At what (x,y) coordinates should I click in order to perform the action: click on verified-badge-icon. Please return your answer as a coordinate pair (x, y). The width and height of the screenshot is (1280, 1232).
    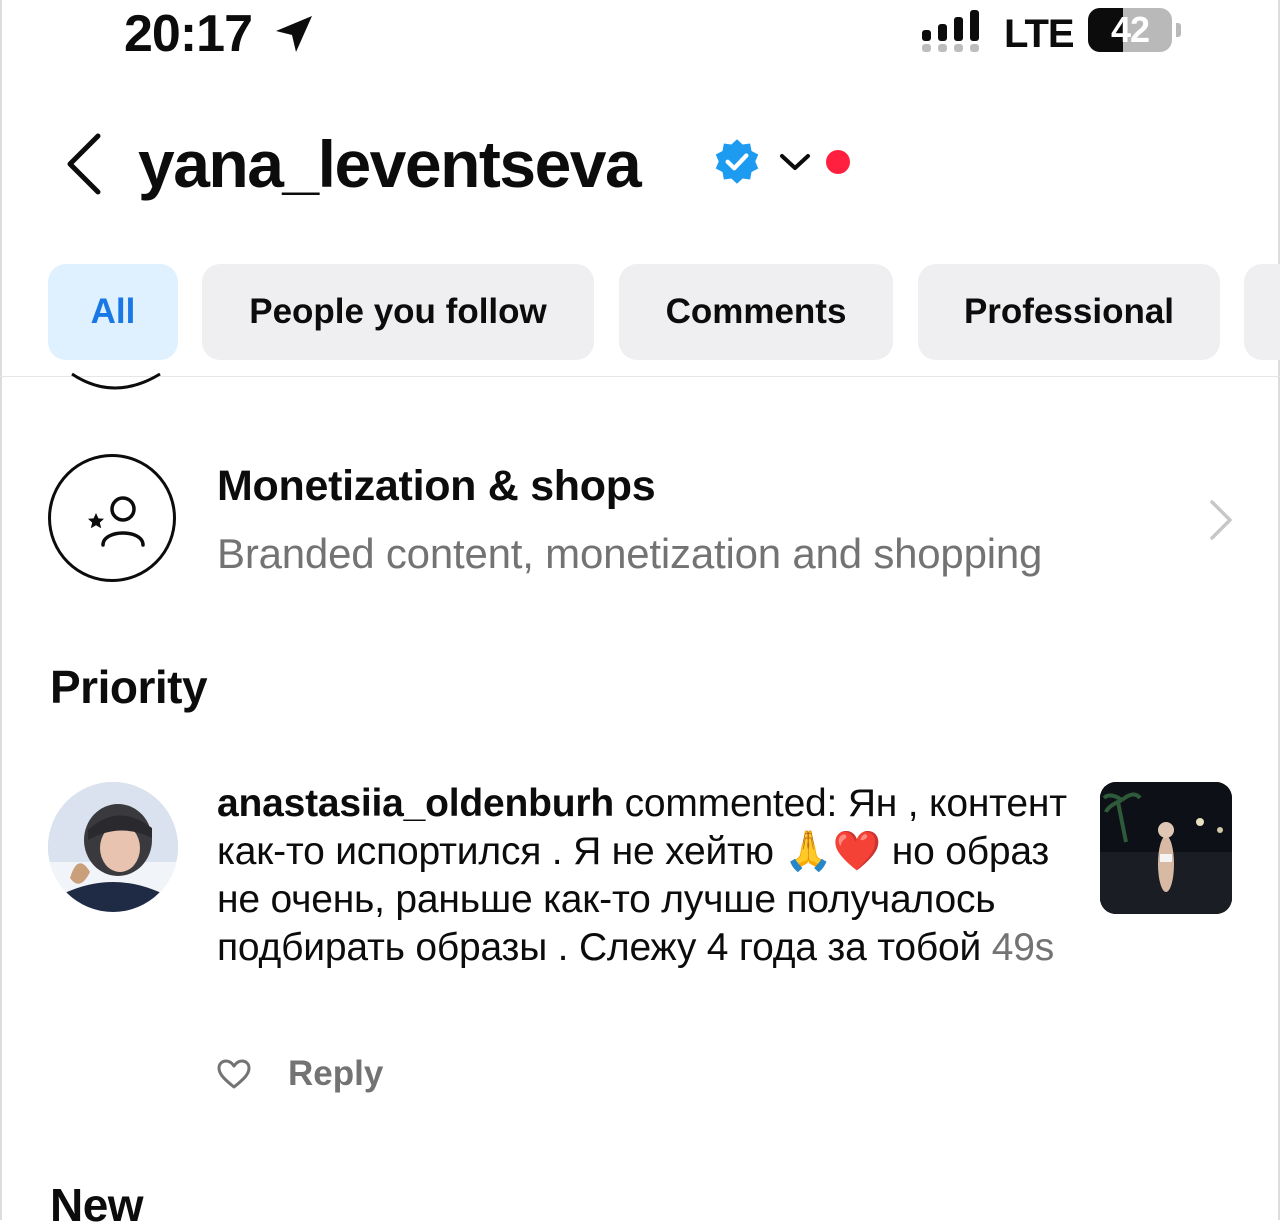
    Looking at the image, I should click on (737, 161).